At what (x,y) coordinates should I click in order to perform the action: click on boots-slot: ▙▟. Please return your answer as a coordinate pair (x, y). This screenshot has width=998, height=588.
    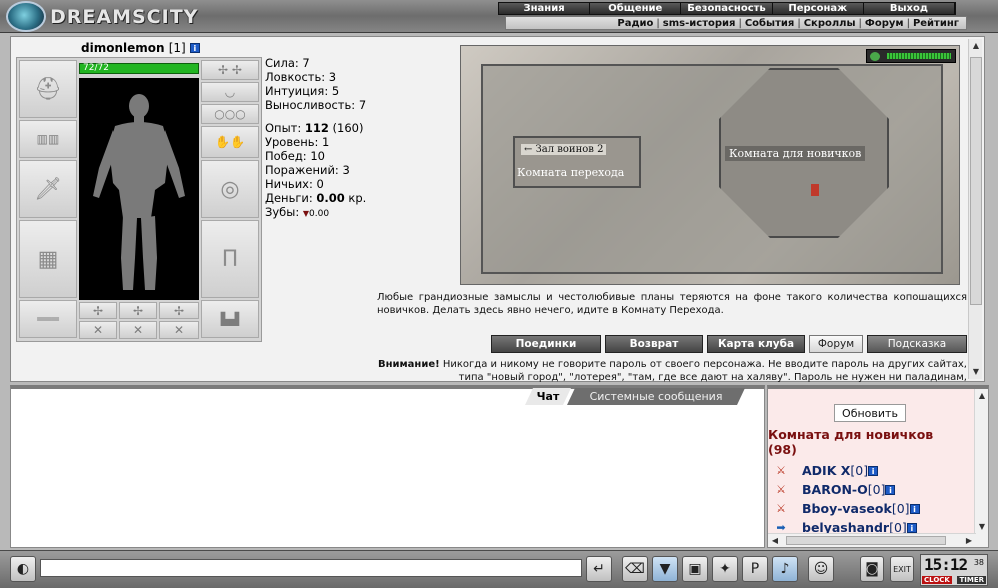
    Looking at the image, I should click on (230, 319).